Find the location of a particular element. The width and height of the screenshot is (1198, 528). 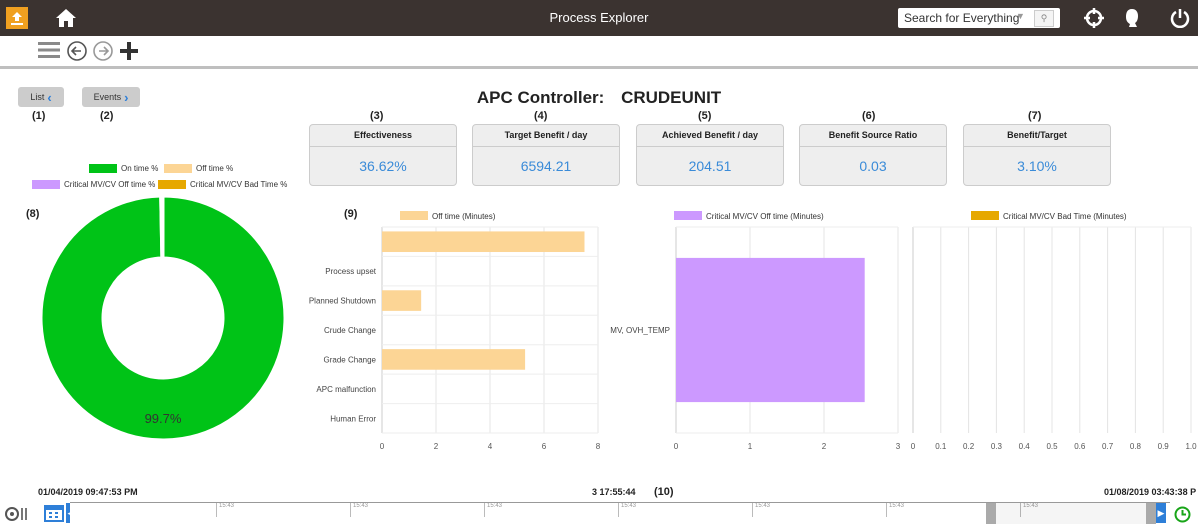

kpi-benefit-source-ratio: Benefit Source Ratio 0.03 is located at coordinates (873, 155).